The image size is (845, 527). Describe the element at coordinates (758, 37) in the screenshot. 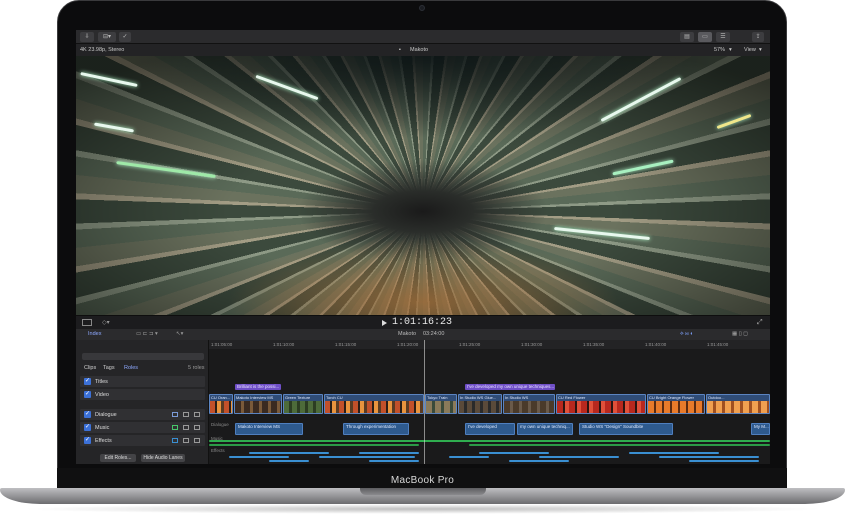

I see `share-icon: ⇪` at that location.